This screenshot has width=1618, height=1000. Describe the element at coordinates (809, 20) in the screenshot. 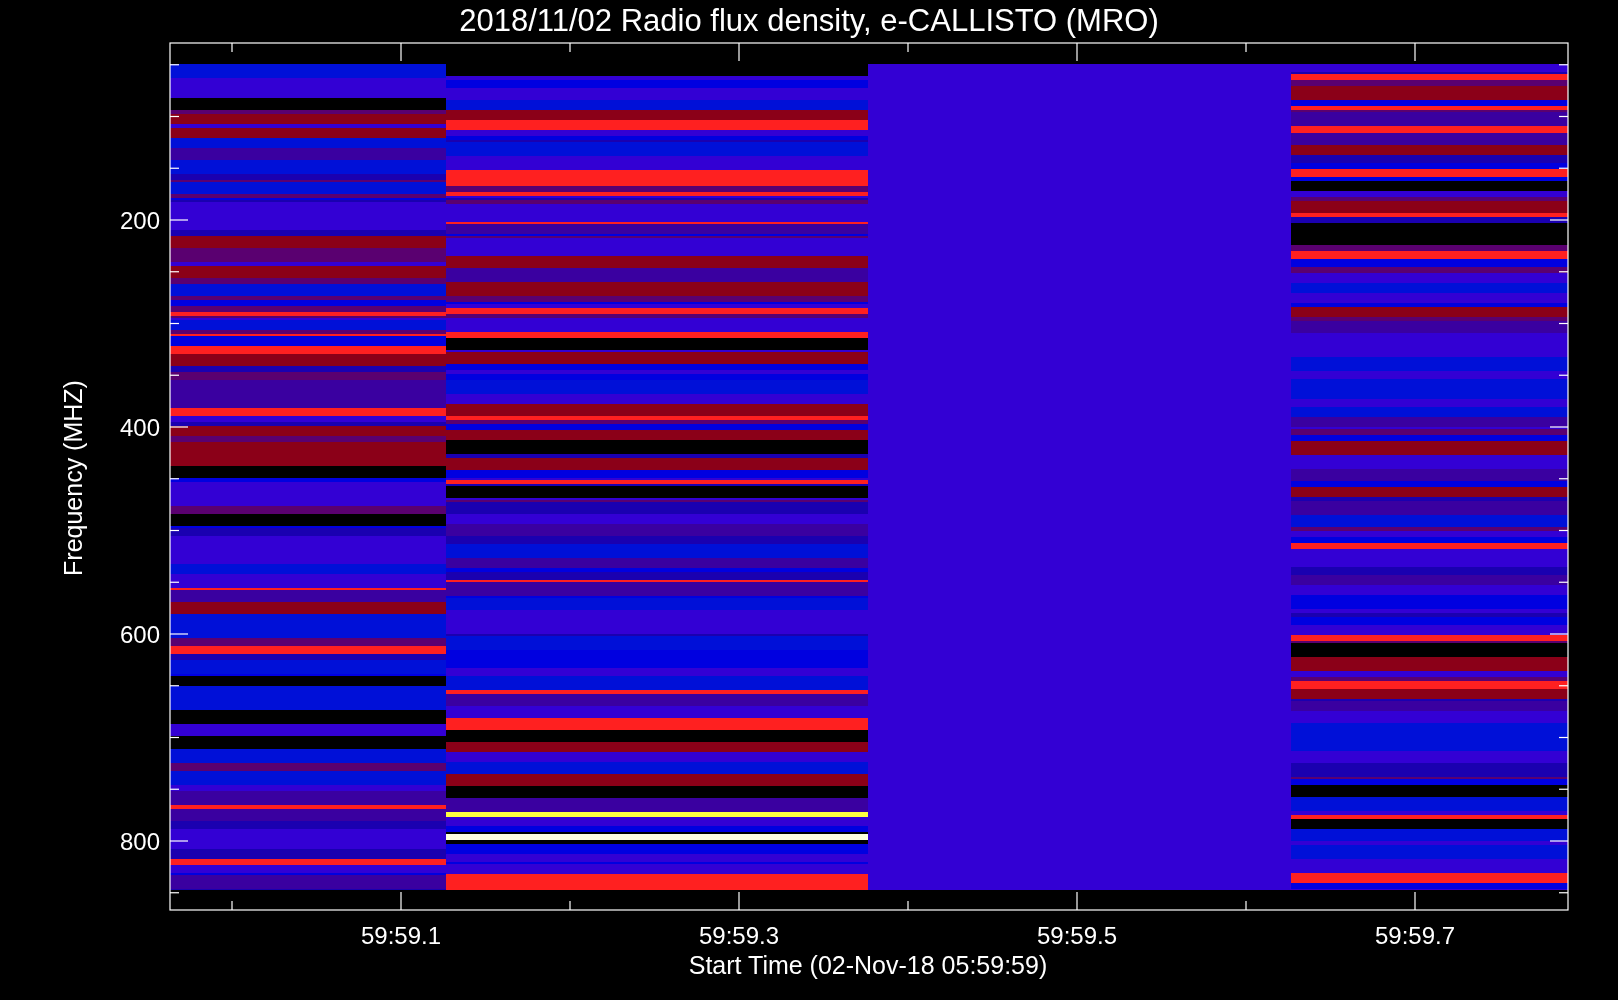

I see `chart-title: 2018/11/02 Radio flux density, e-CALLISTO (MRO)` at that location.